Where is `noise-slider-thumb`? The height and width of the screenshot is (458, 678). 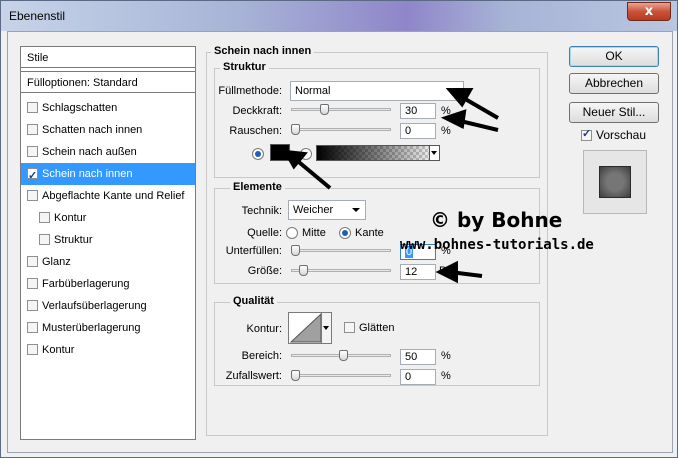
noise-slider-thumb is located at coordinates (295, 129).